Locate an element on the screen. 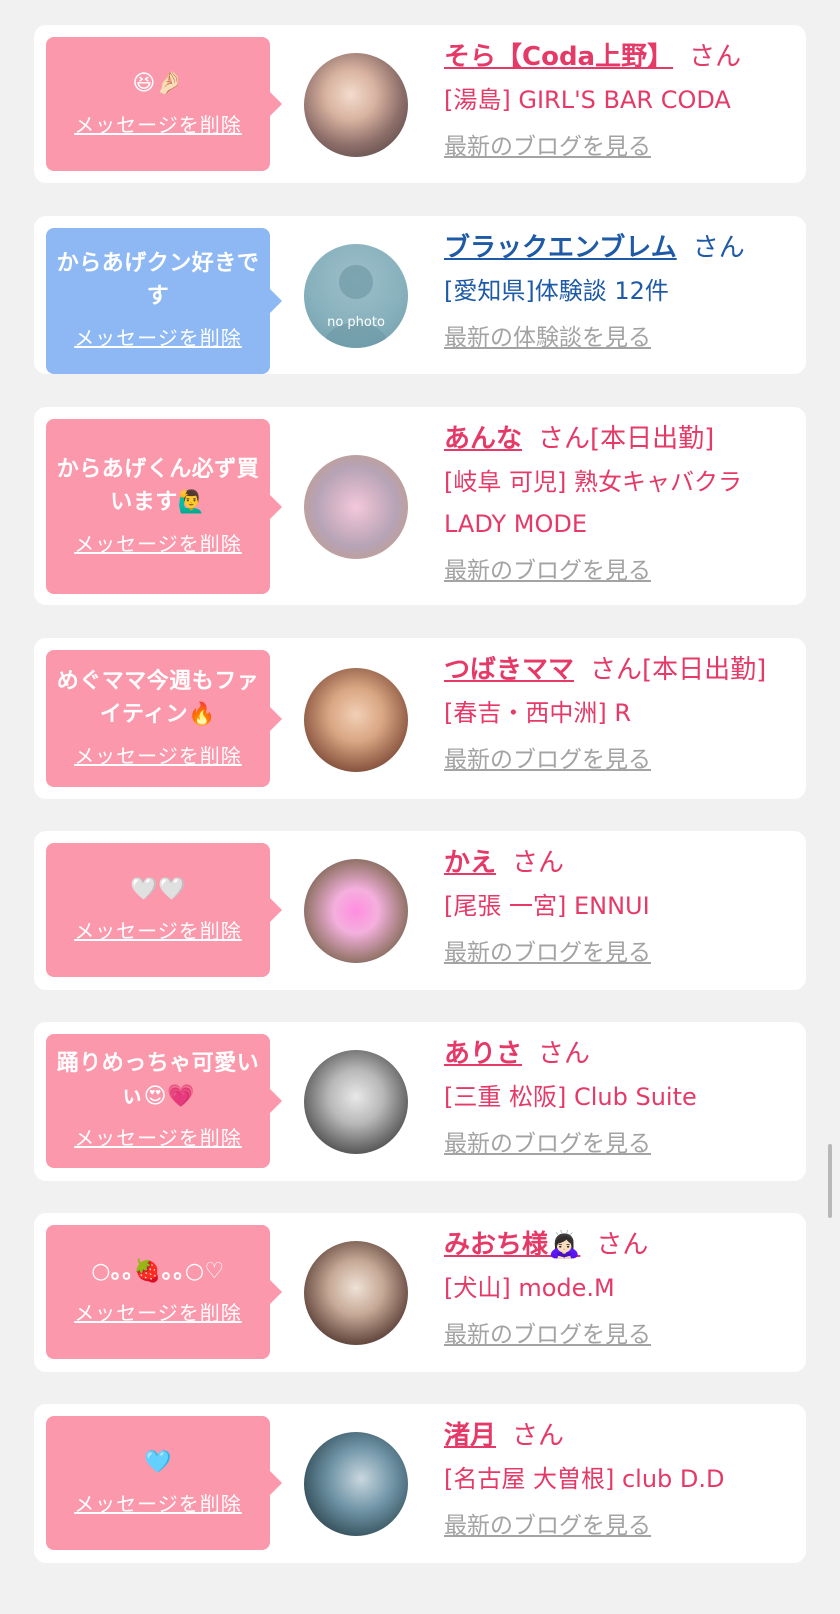 The image size is (840, 1614). no-photo-avatar: no photo is located at coordinates (356, 296).